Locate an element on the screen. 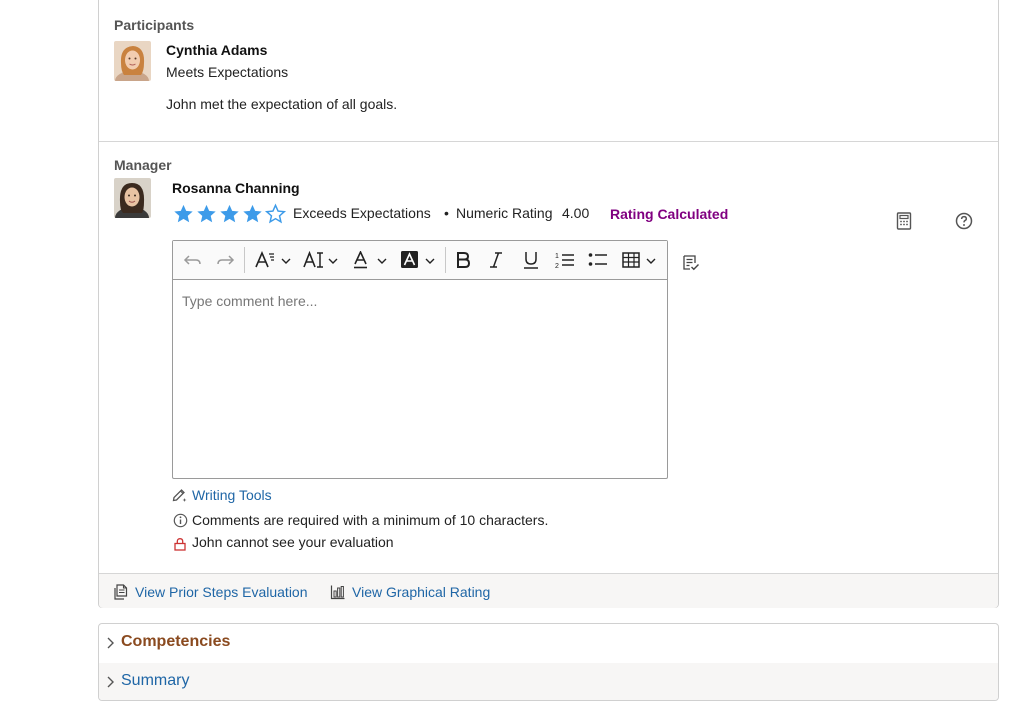 Image resolution: width=1009 pixels, height=706 pixels. underline-icon is located at coordinates (531, 260).